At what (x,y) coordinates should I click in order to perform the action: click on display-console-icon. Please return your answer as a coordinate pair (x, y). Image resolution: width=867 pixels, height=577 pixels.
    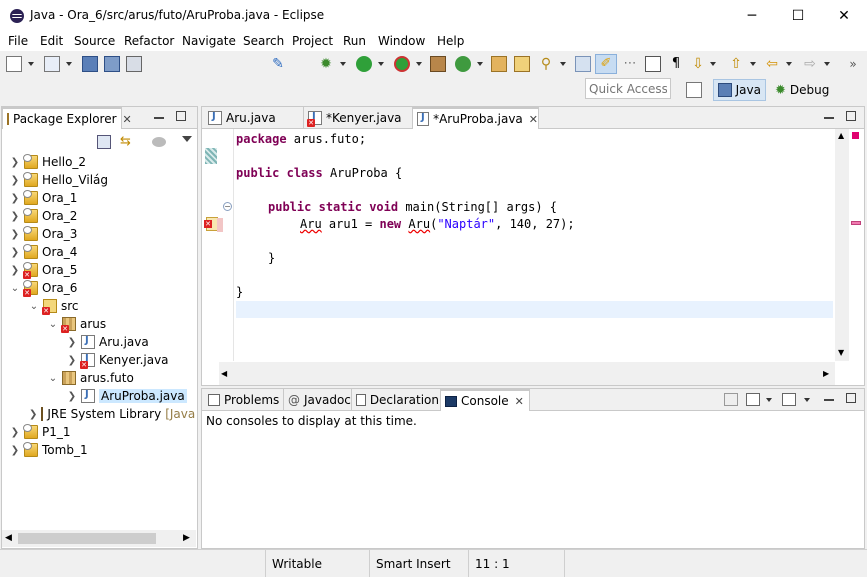
    Looking at the image, I should click on (753, 399).